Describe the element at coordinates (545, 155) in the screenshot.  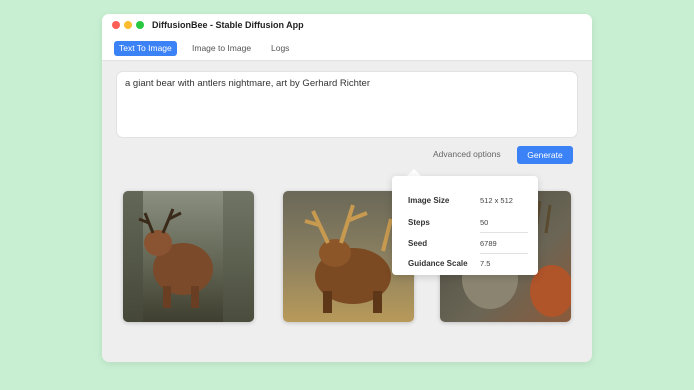
I see `generate-button: Generate` at that location.